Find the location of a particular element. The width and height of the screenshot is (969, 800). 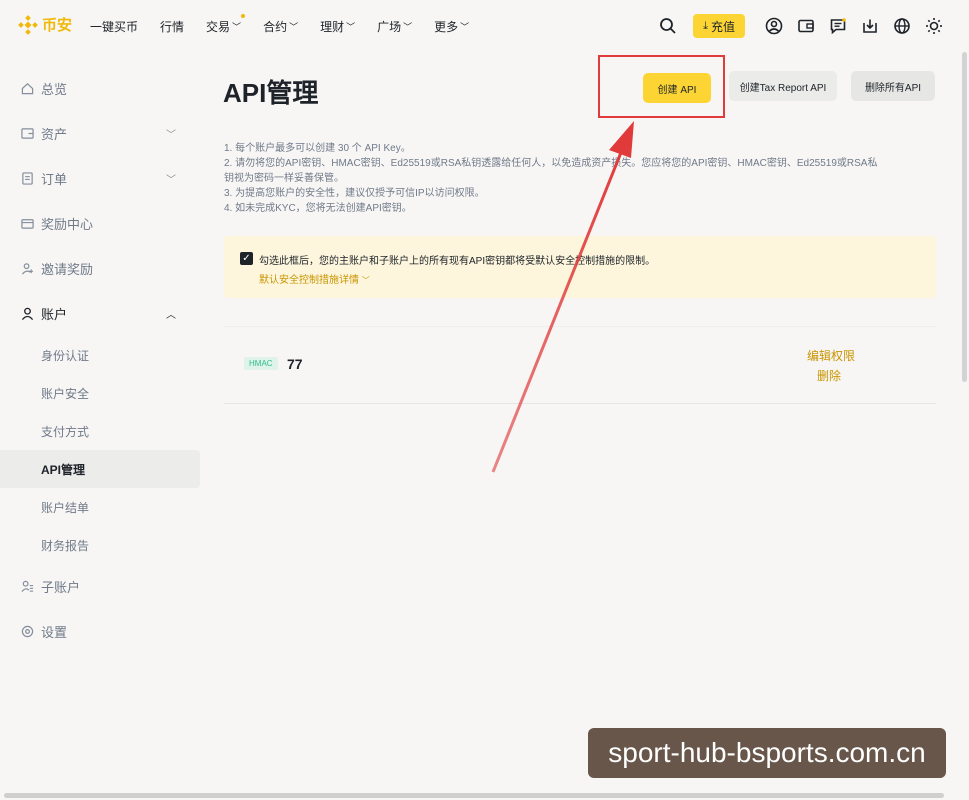

horizontal-scrollbar is located at coordinates (474, 795).